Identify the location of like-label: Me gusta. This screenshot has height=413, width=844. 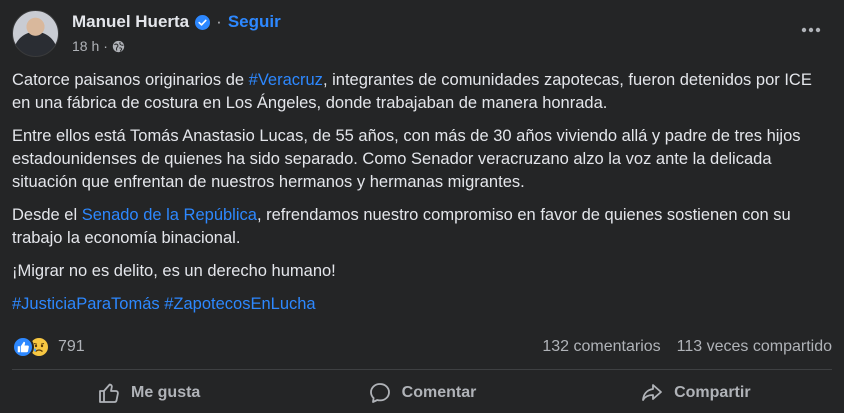
(165, 392).